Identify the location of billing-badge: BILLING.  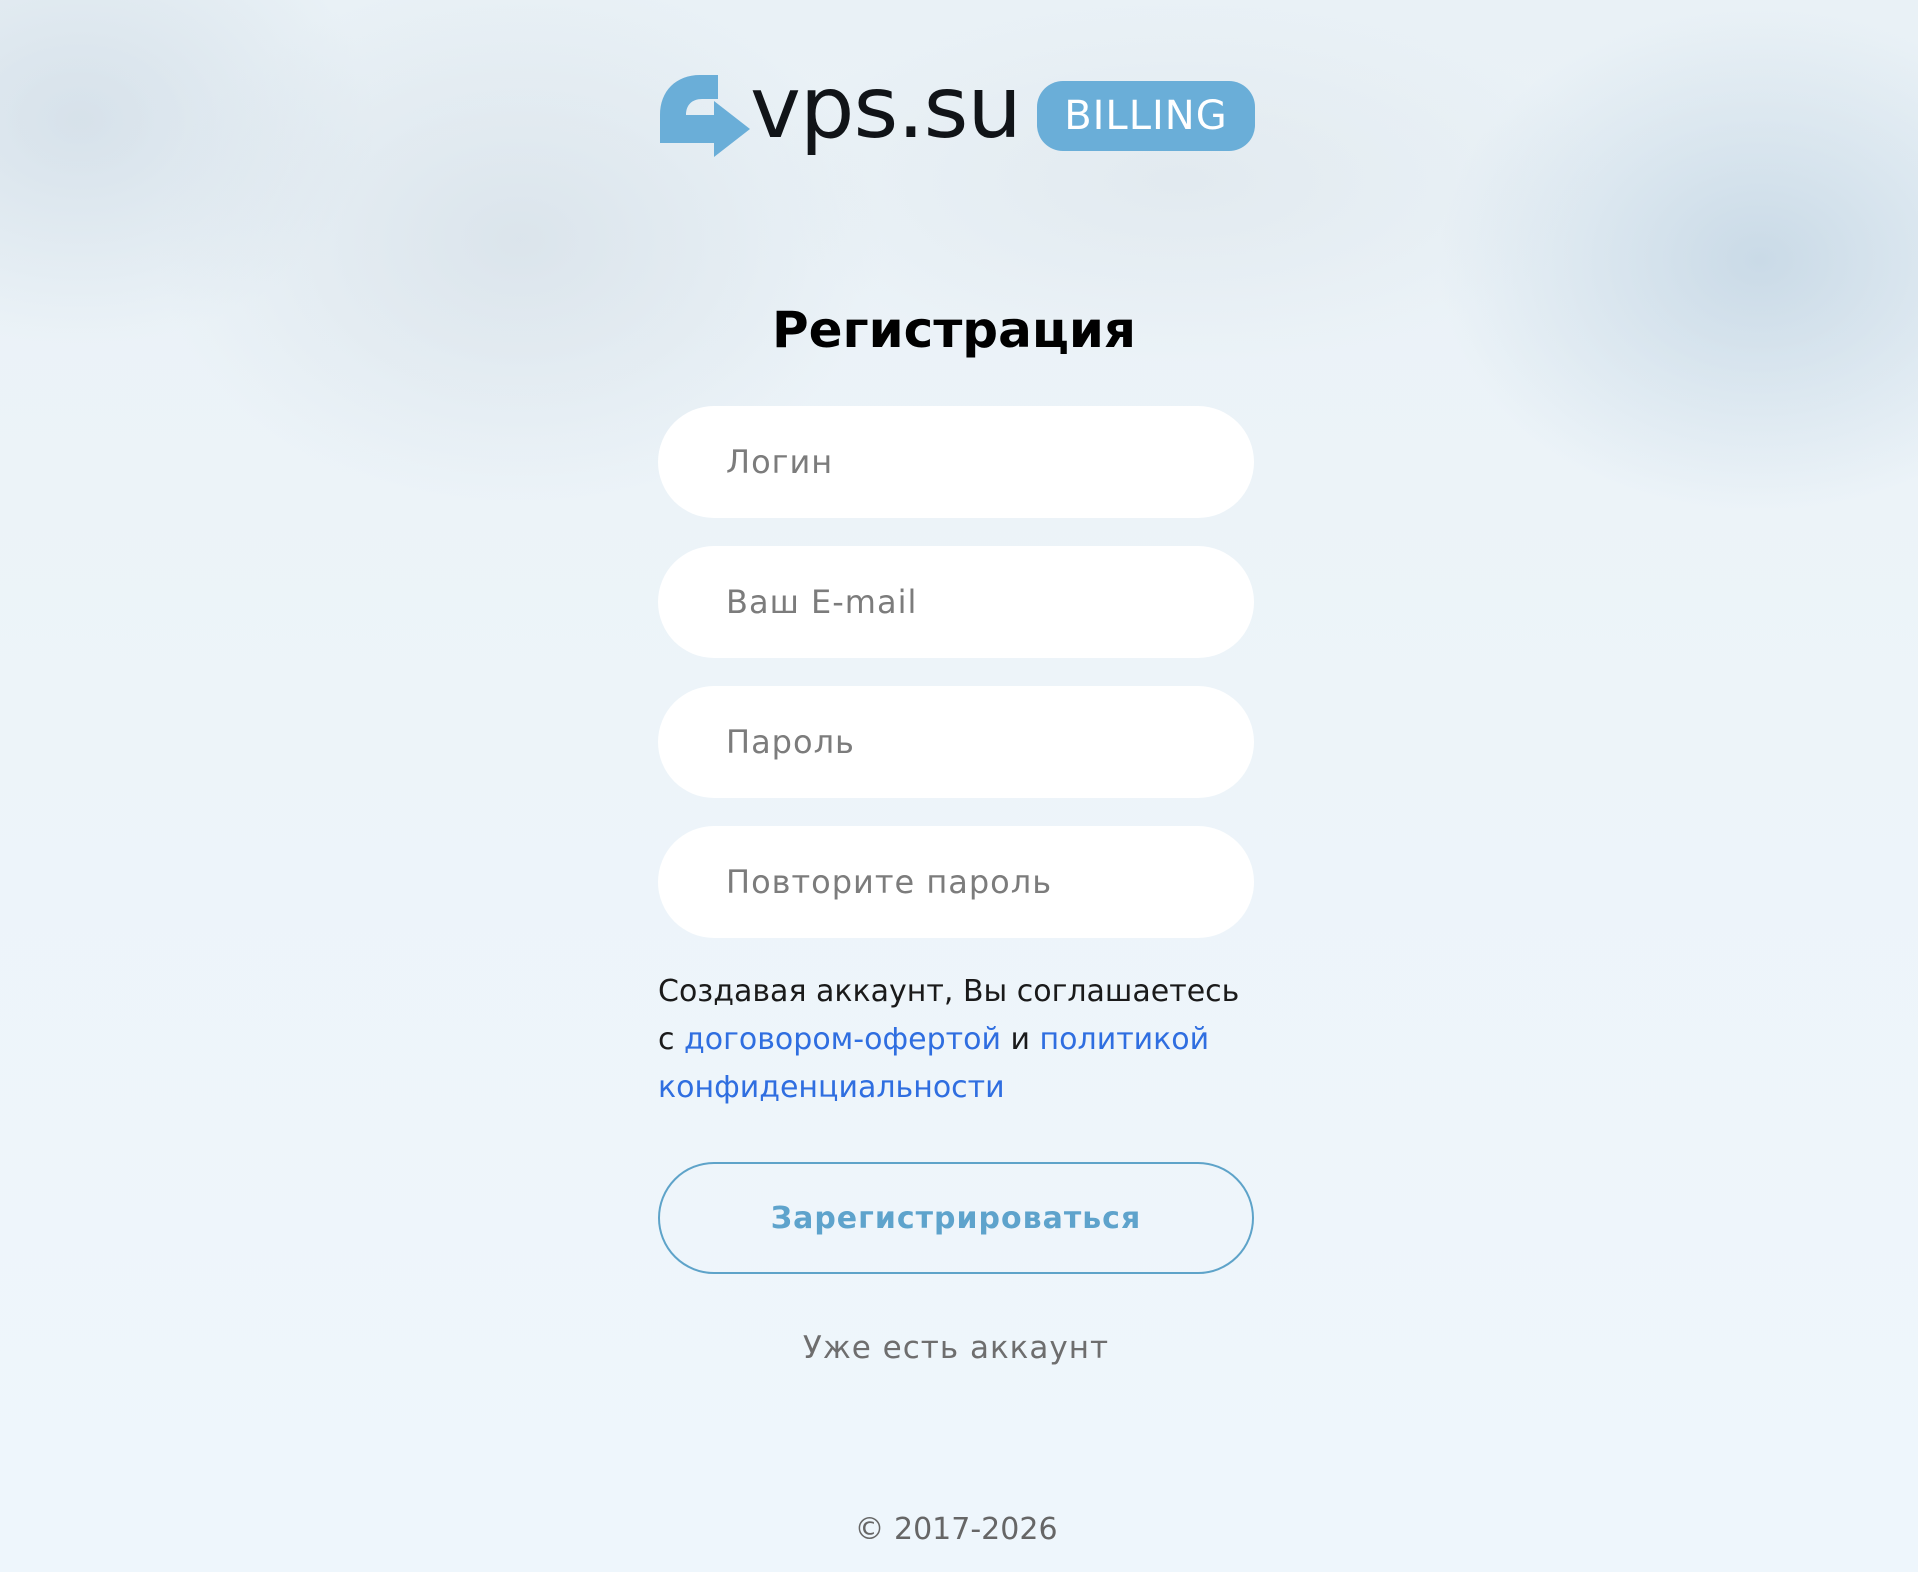
(1145, 116).